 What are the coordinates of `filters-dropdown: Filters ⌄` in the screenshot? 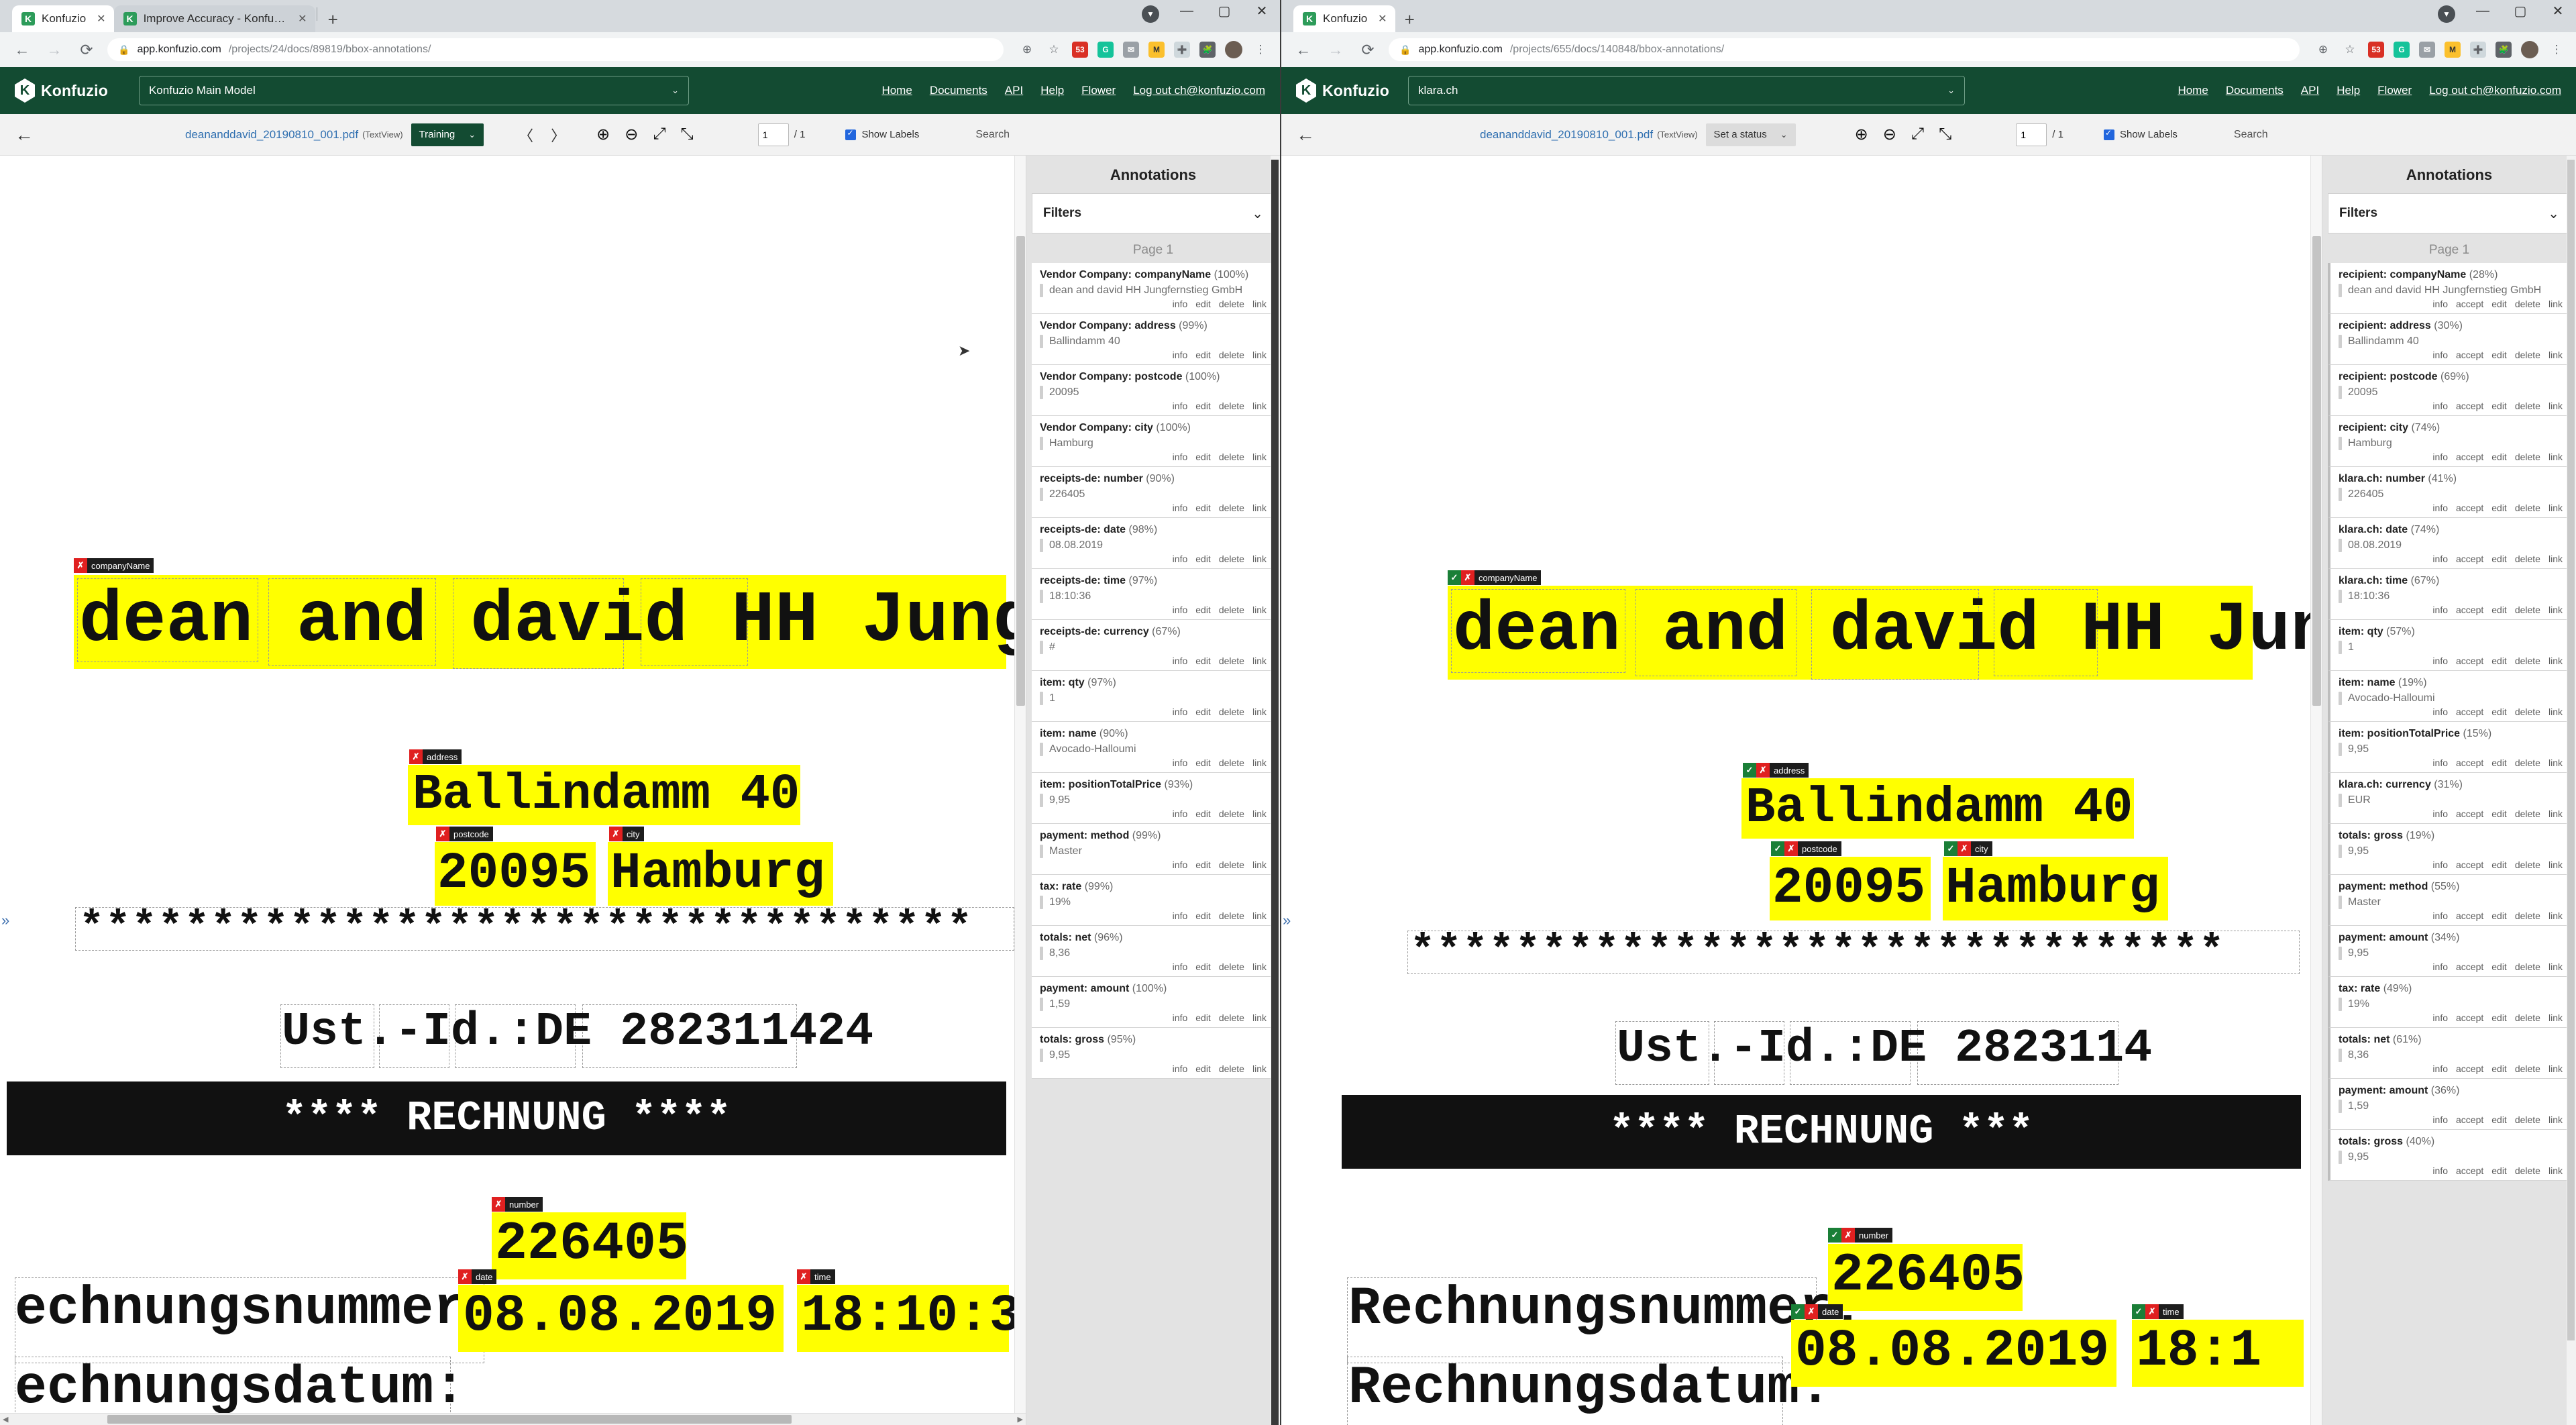 It's located at (2449, 213).